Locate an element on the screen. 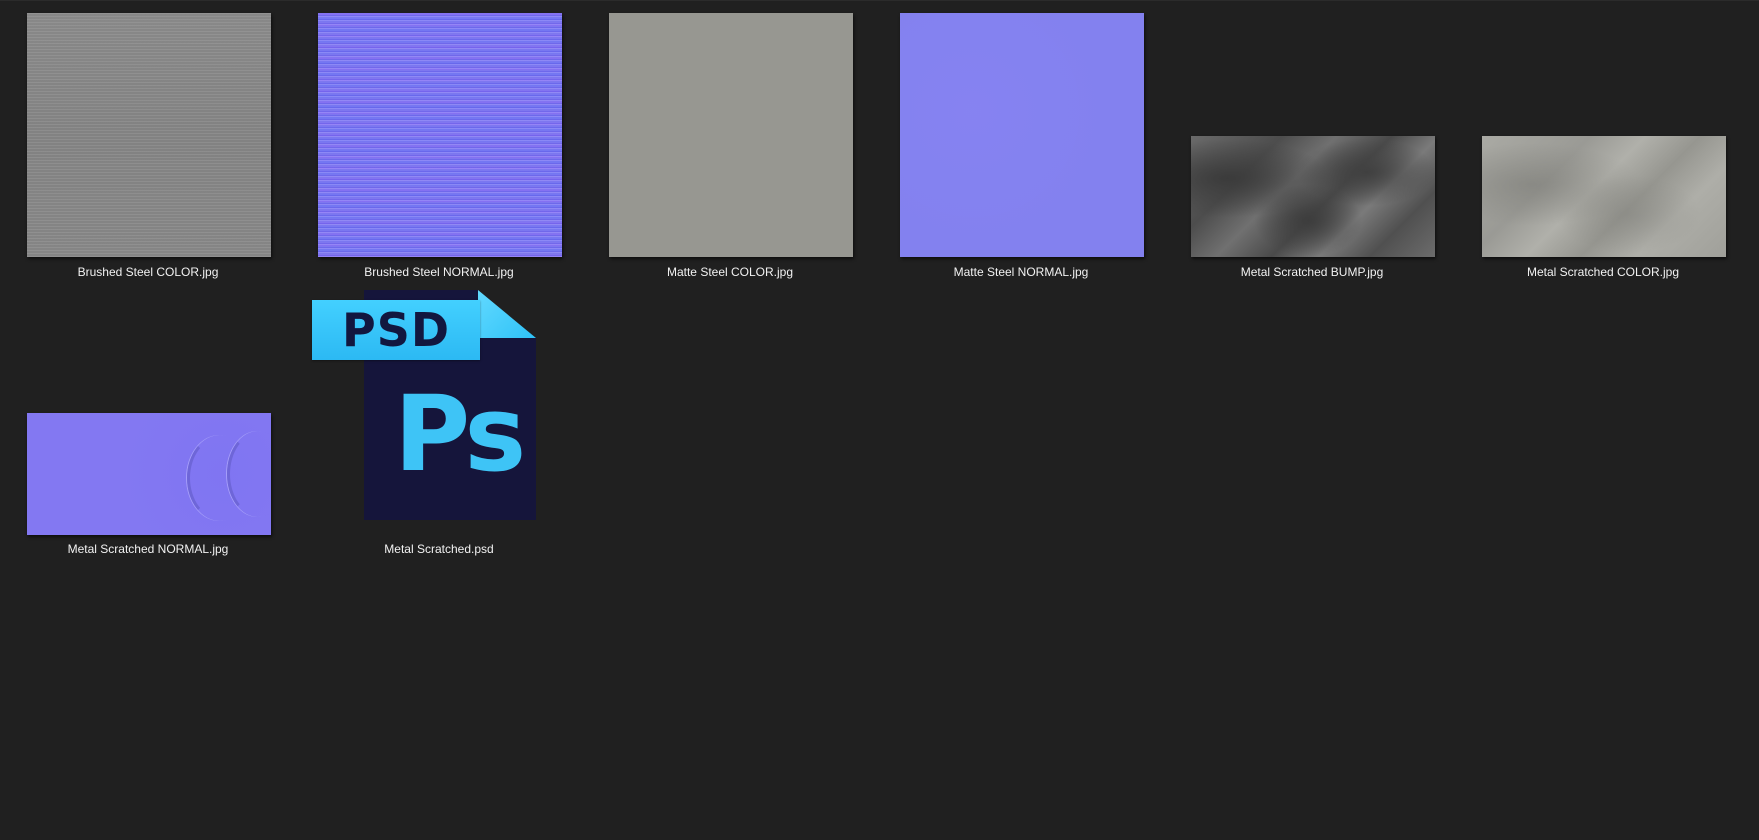  photoshop-file-icon: PSD Ps is located at coordinates (439, 412).